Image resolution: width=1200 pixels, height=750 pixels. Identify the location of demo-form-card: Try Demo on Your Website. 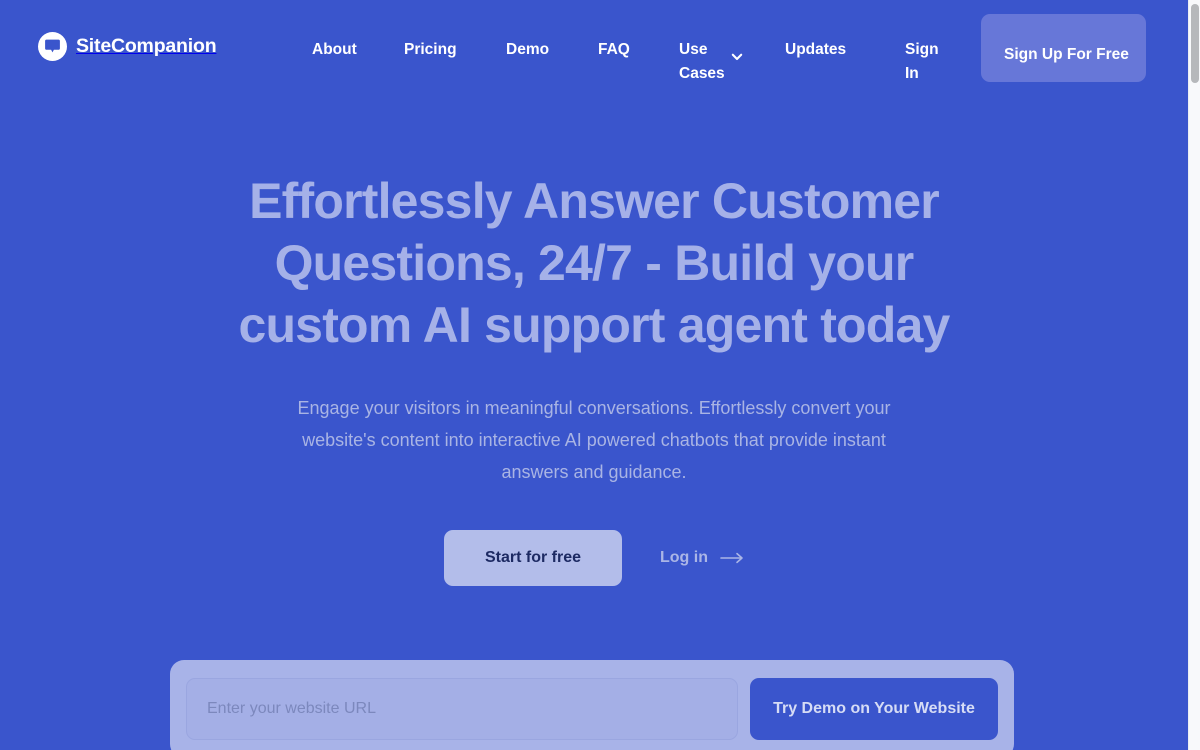
(592, 705).